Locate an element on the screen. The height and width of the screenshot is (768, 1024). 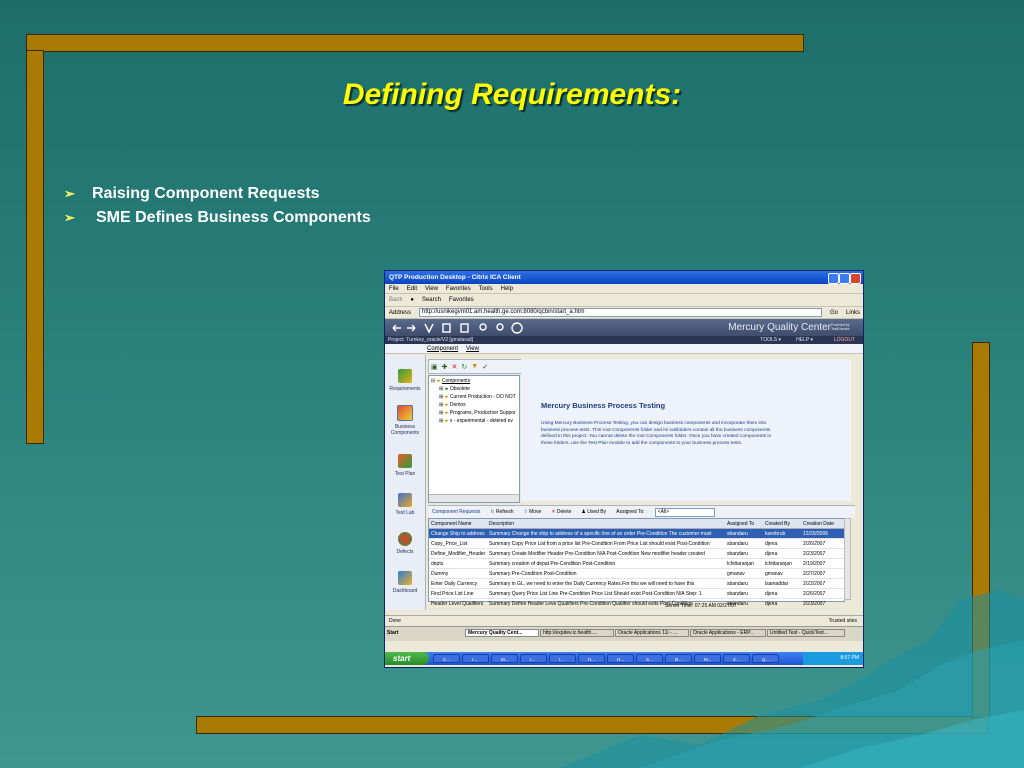
col-creation-date: Creation Date is located at coordinates (822, 524).